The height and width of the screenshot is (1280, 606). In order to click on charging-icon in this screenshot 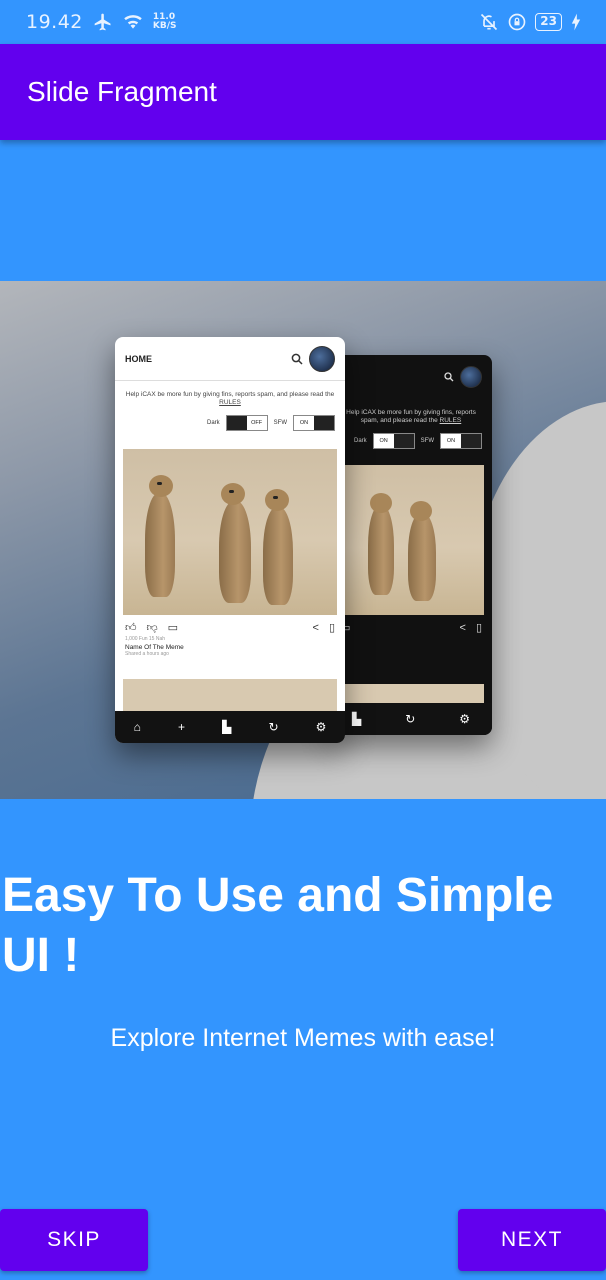, I will do `click(576, 22)`.